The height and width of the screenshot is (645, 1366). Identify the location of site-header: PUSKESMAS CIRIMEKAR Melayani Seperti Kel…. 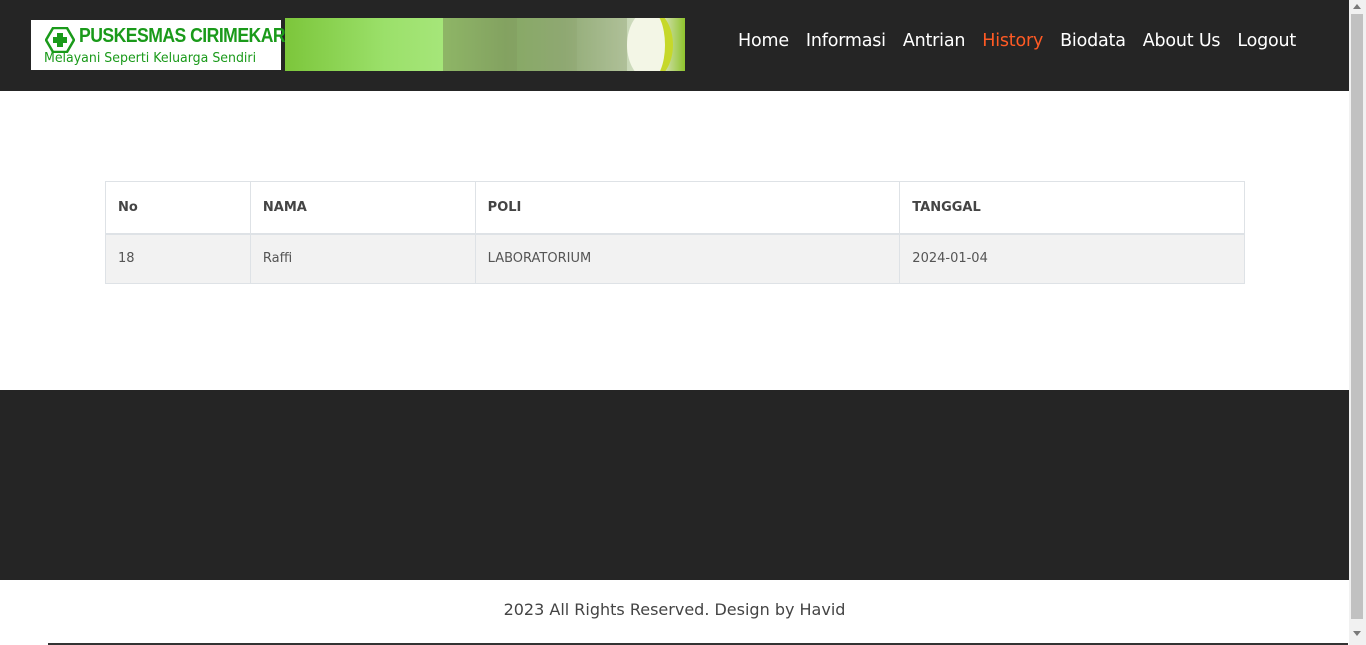
(674, 45).